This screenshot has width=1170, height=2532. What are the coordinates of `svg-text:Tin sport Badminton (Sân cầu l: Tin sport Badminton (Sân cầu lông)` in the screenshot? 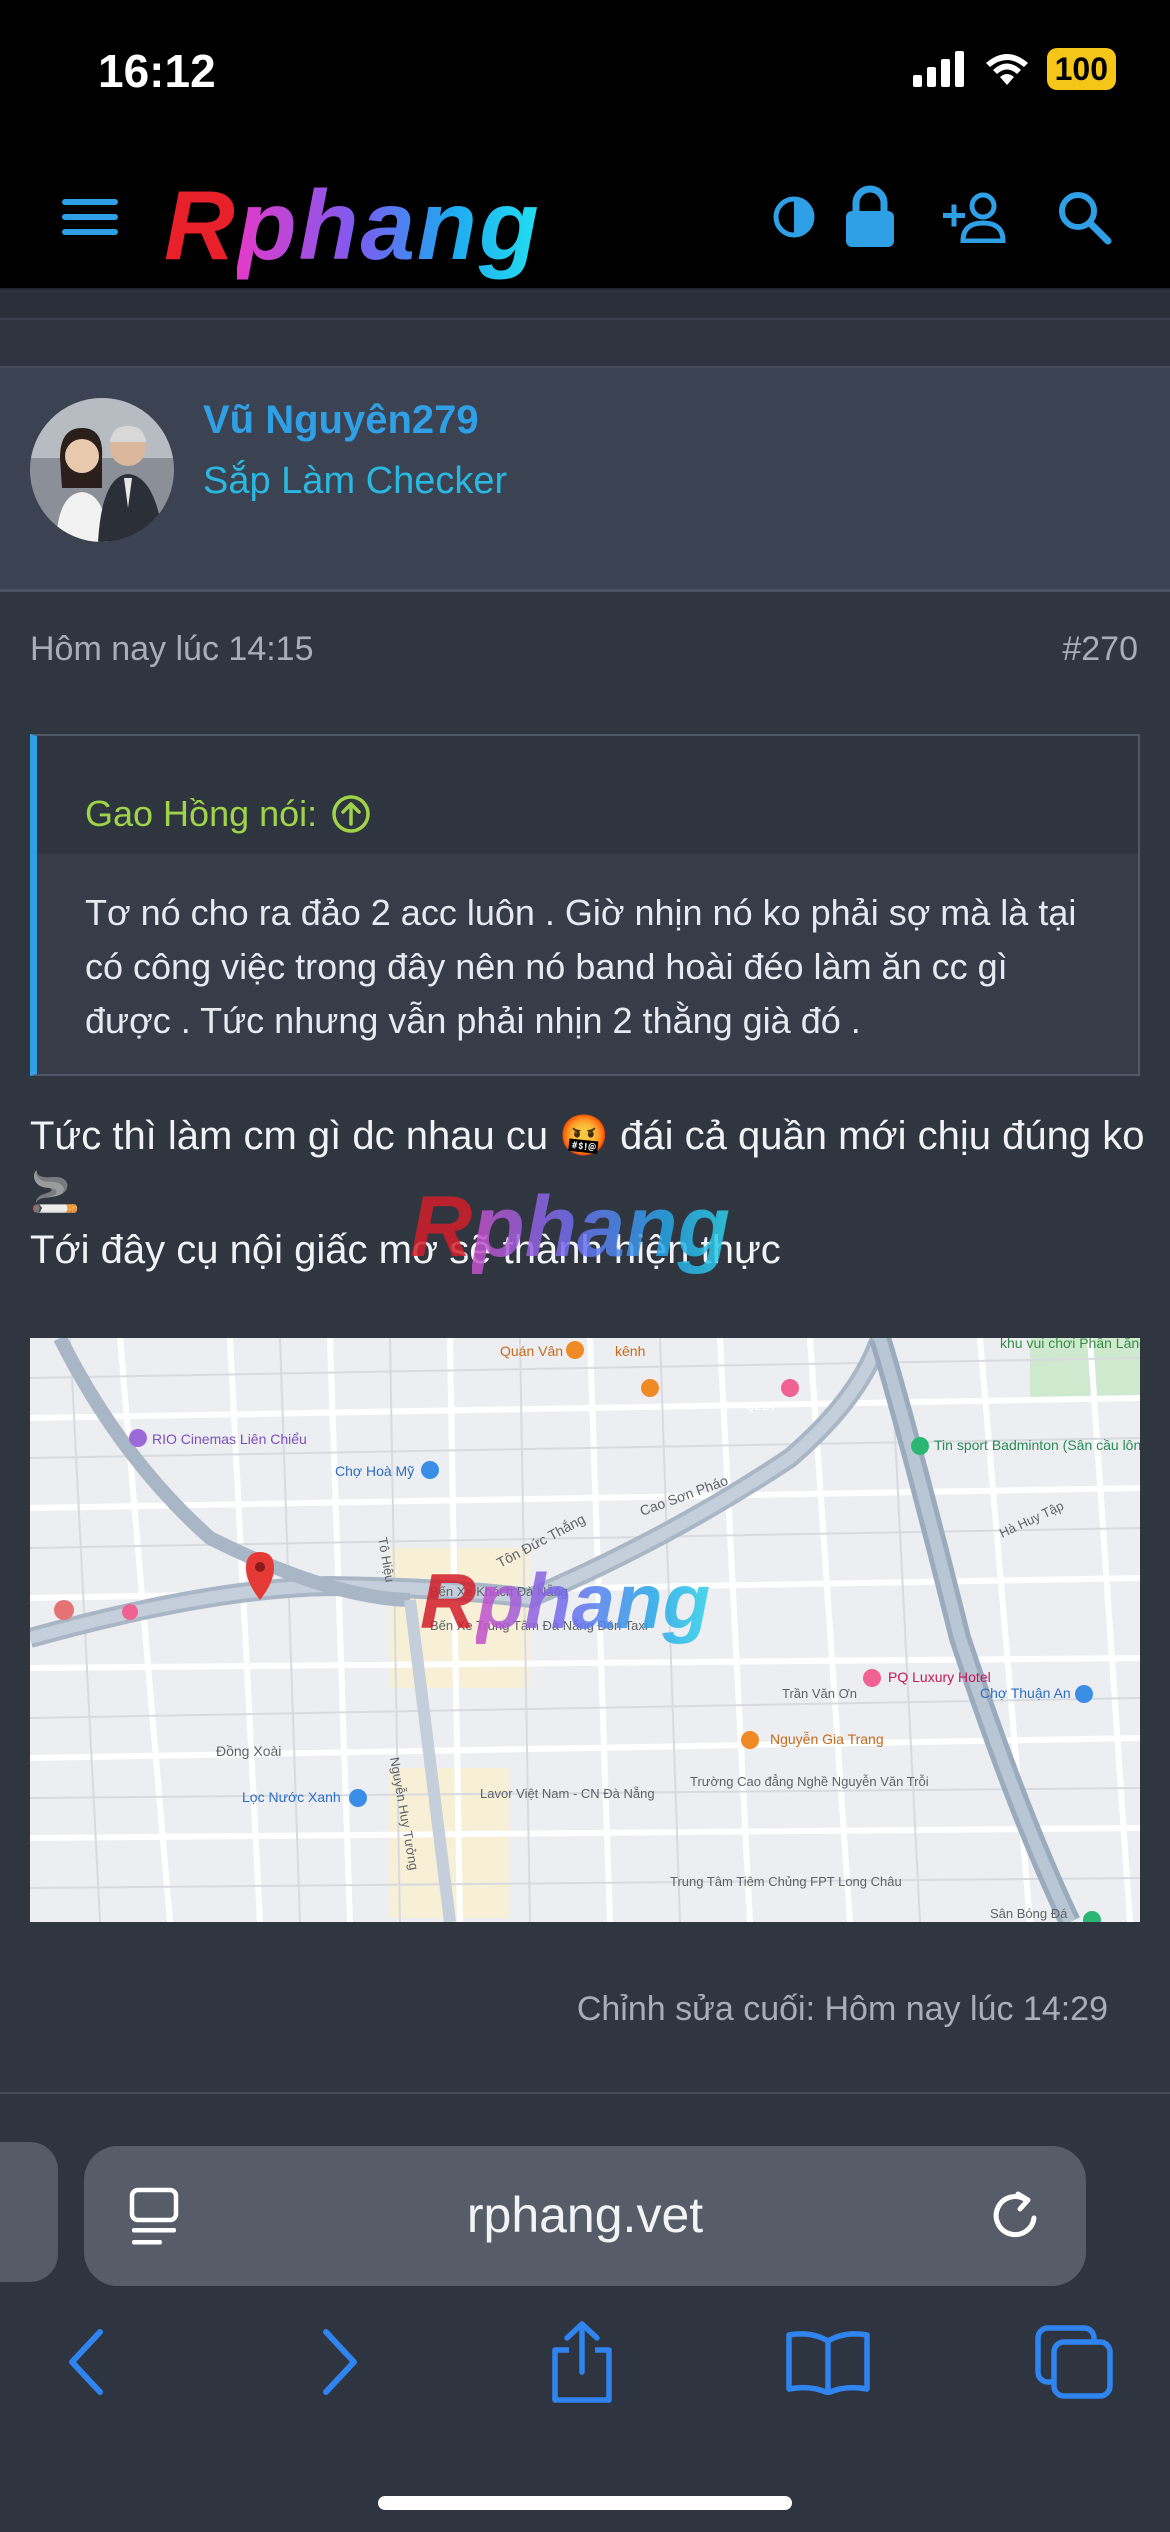 It's located at (1037, 1445).